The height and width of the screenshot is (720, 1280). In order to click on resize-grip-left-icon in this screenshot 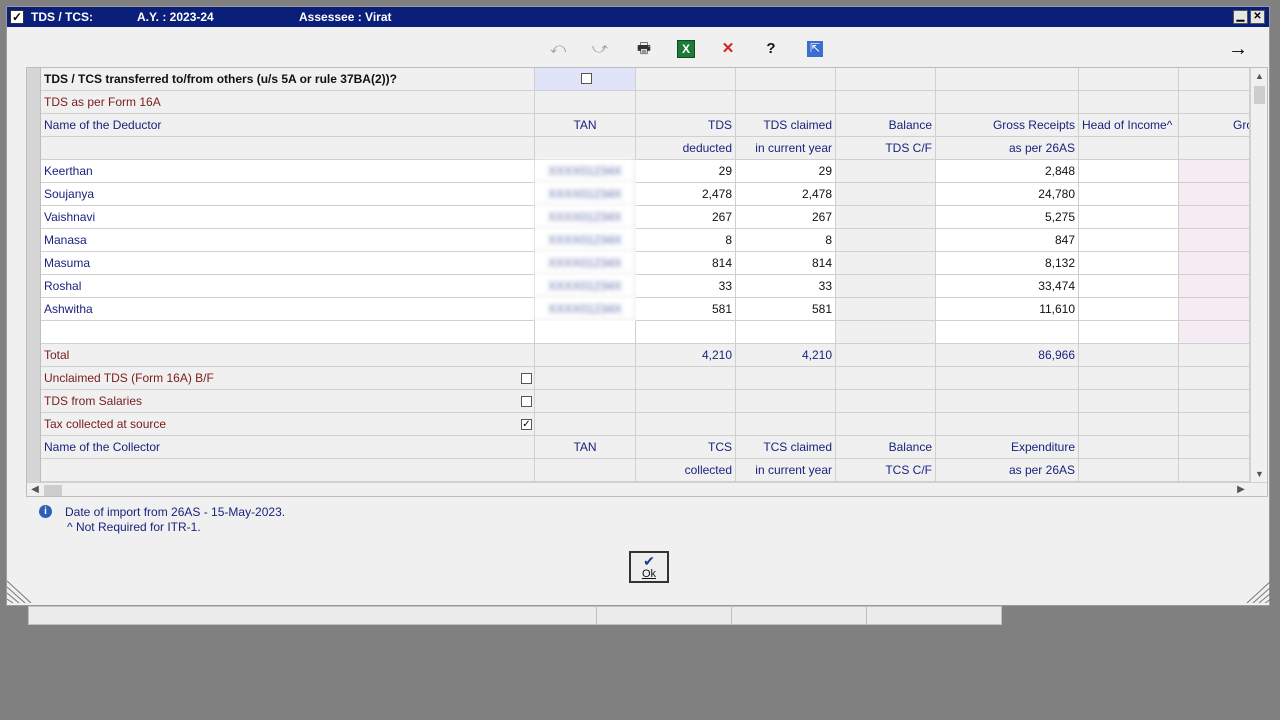, I will do `click(21, 590)`.